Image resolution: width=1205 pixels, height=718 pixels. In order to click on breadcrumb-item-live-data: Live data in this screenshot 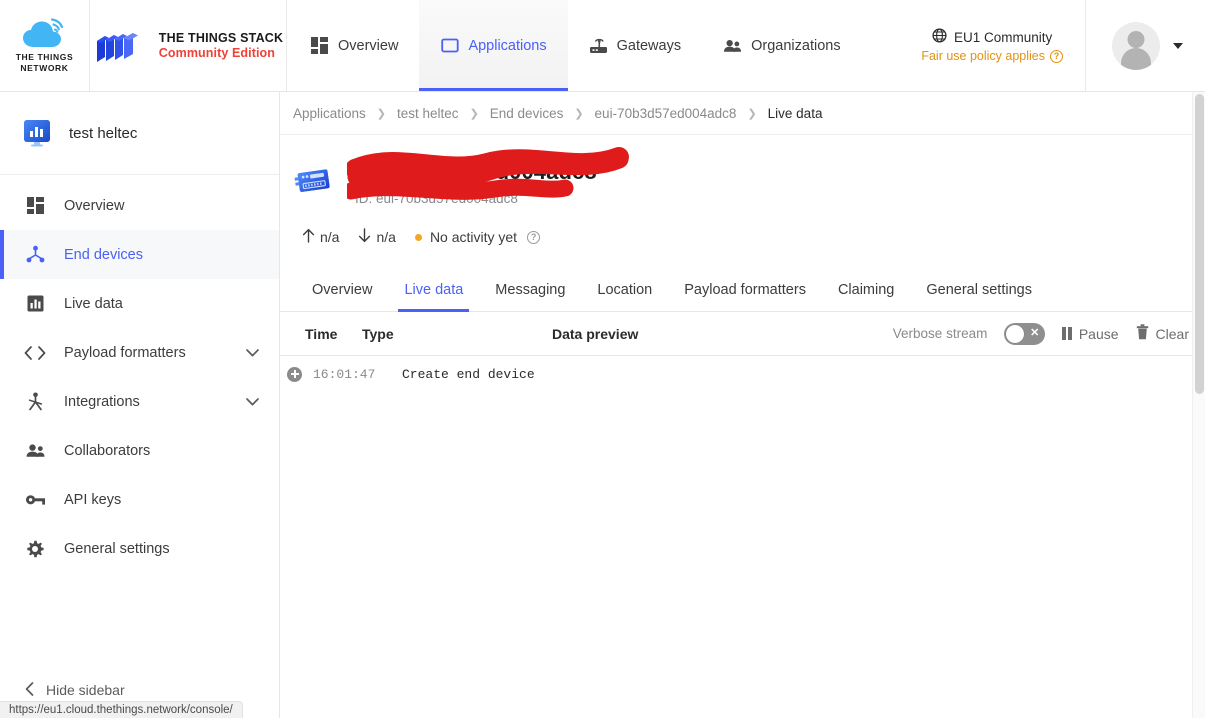, I will do `click(795, 113)`.